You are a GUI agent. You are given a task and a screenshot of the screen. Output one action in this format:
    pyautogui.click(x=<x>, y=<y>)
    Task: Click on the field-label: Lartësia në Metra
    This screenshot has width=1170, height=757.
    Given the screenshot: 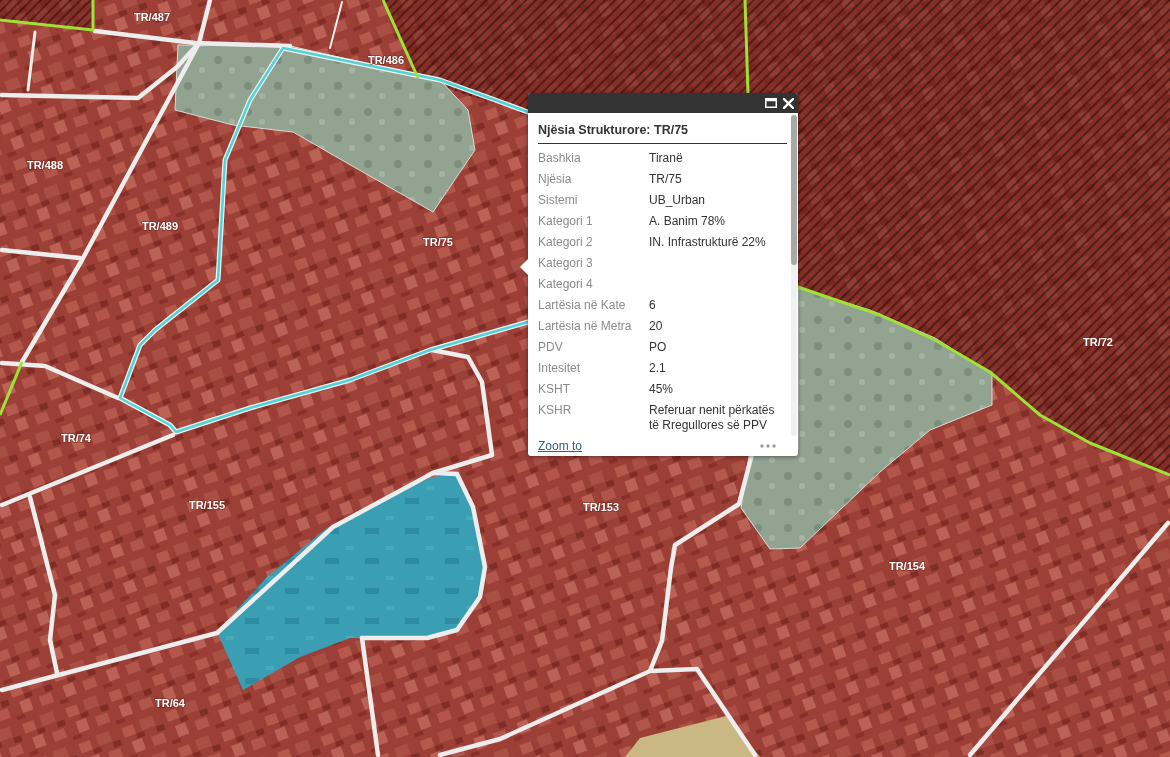 What is the action you would take?
    pyautogui.click(x=585, y=326)
    